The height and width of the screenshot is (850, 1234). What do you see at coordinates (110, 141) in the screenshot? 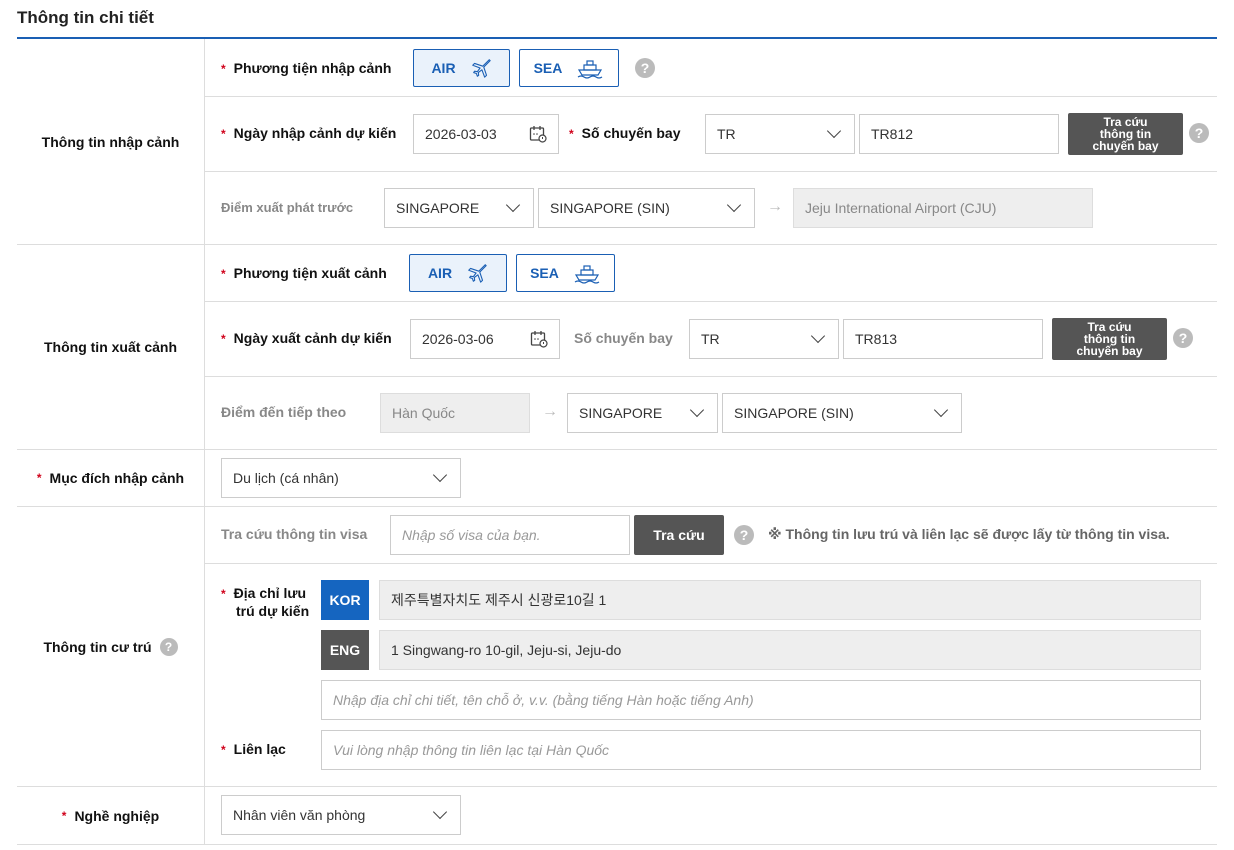
I see `entry-section-label: Thông tin nhập cảnh` at bounding box center [110, 141].